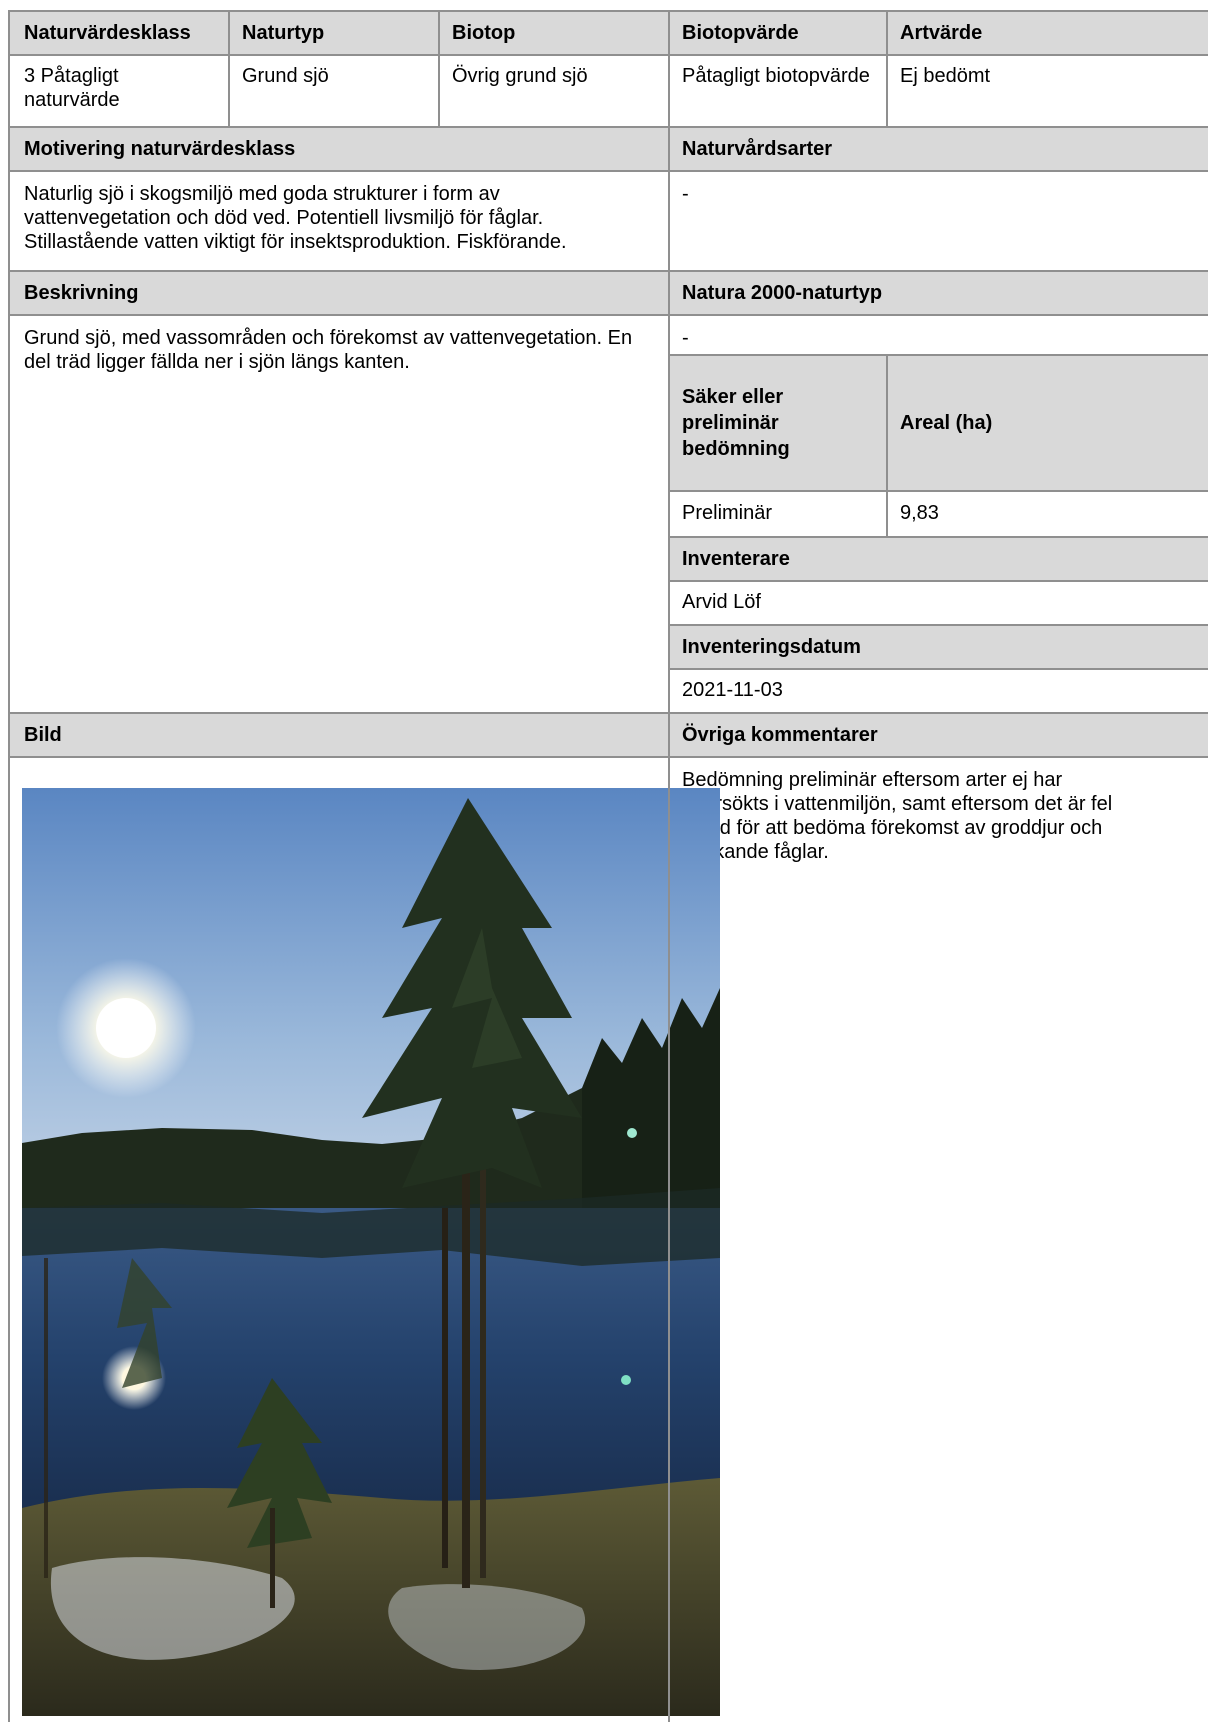 This screenshot has width=1208, height=1722. Describe the element at coordinates (732, 690) in the screenshot. I see `inventeringsdatum-value: 2021-11-03` at that location.